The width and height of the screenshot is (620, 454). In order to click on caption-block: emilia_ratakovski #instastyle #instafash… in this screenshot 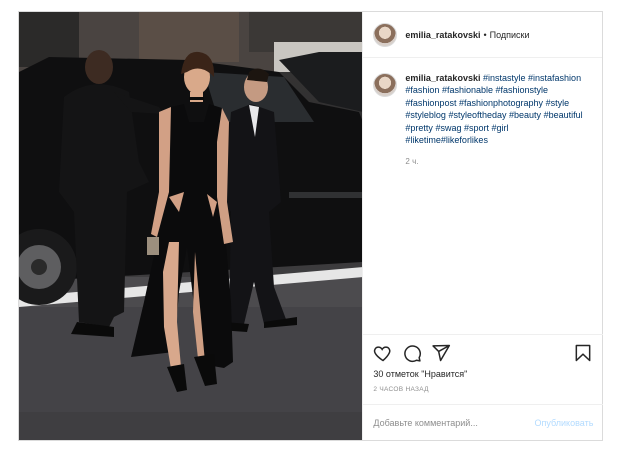, I will do `click(482, 113)`.